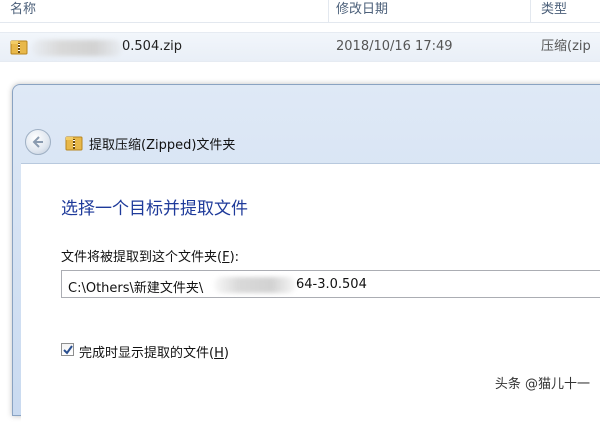  I want to click on redacted-filename-blur, so click(77, 48).